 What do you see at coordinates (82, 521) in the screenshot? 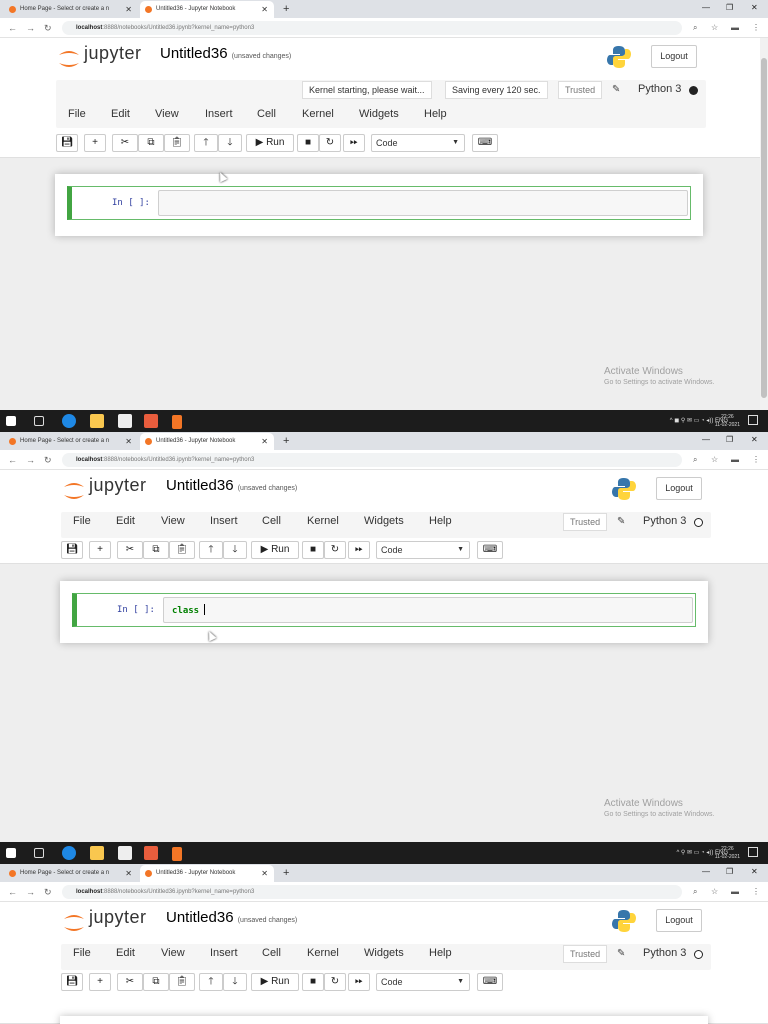
I see `menu-file: File` at bounding box center [82, 521].